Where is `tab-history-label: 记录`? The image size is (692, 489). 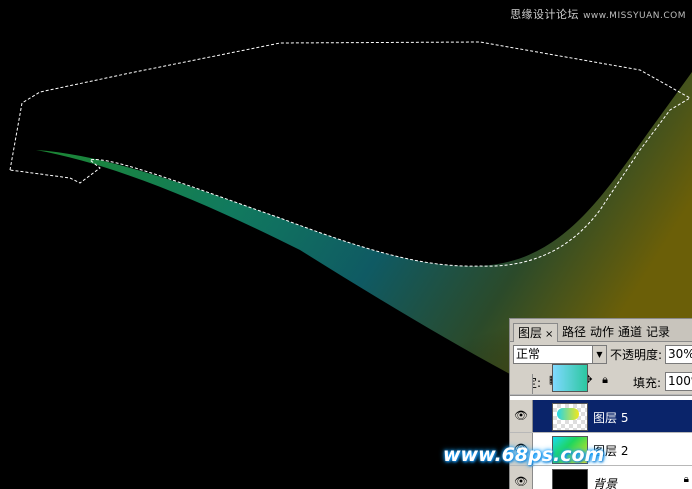
tab-history-label: 记录 is located at coordinates (658, 332).